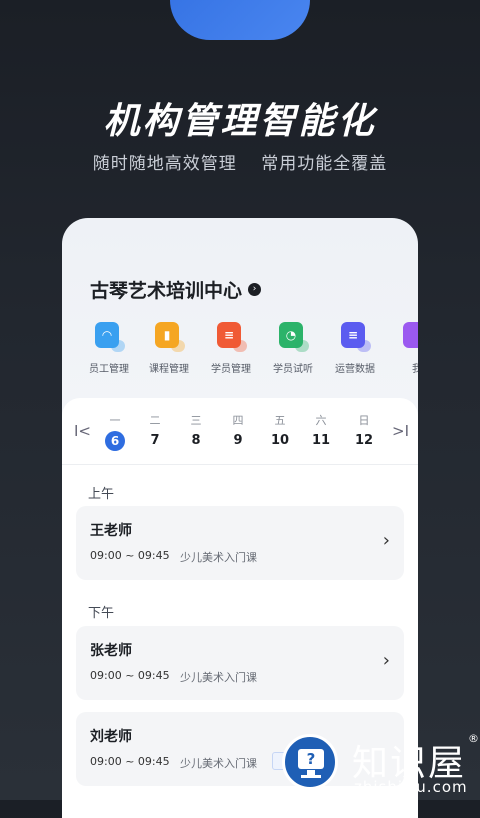  I want to click on teacher-name: 王老师, so click(111, 531).